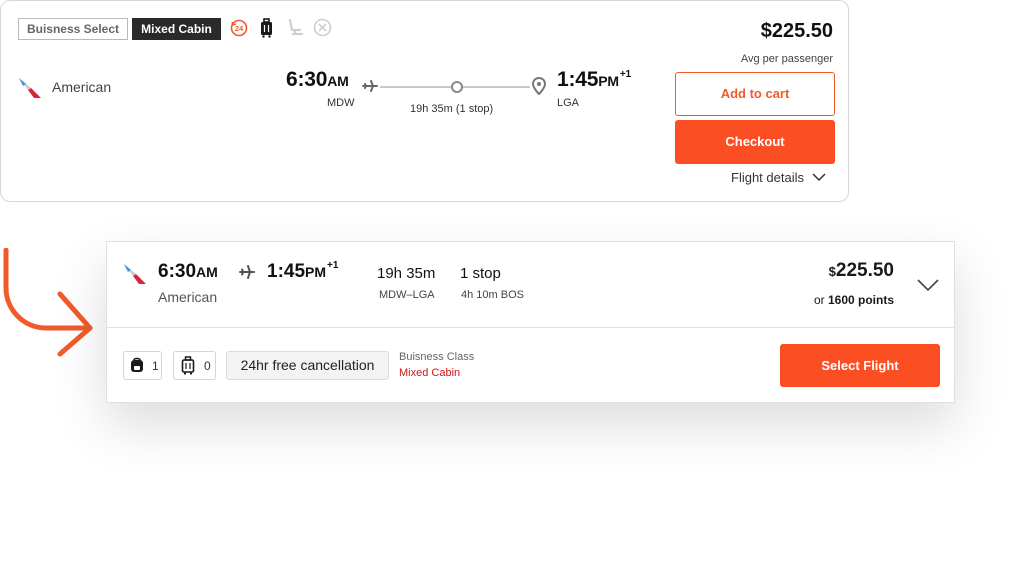 The image size is (1036, 584). Describe the element at coordinates (48, 302) in the screenshot. I see `transition-arrow-icon` at that location.